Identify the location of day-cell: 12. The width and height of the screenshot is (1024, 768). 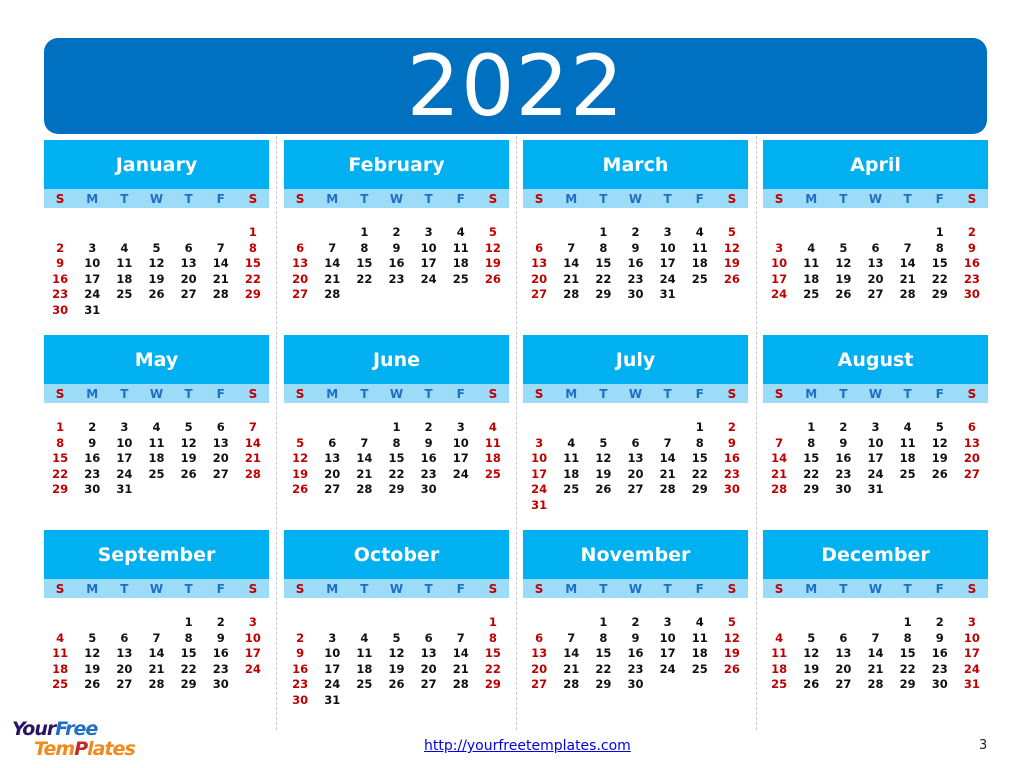
(811, 653).